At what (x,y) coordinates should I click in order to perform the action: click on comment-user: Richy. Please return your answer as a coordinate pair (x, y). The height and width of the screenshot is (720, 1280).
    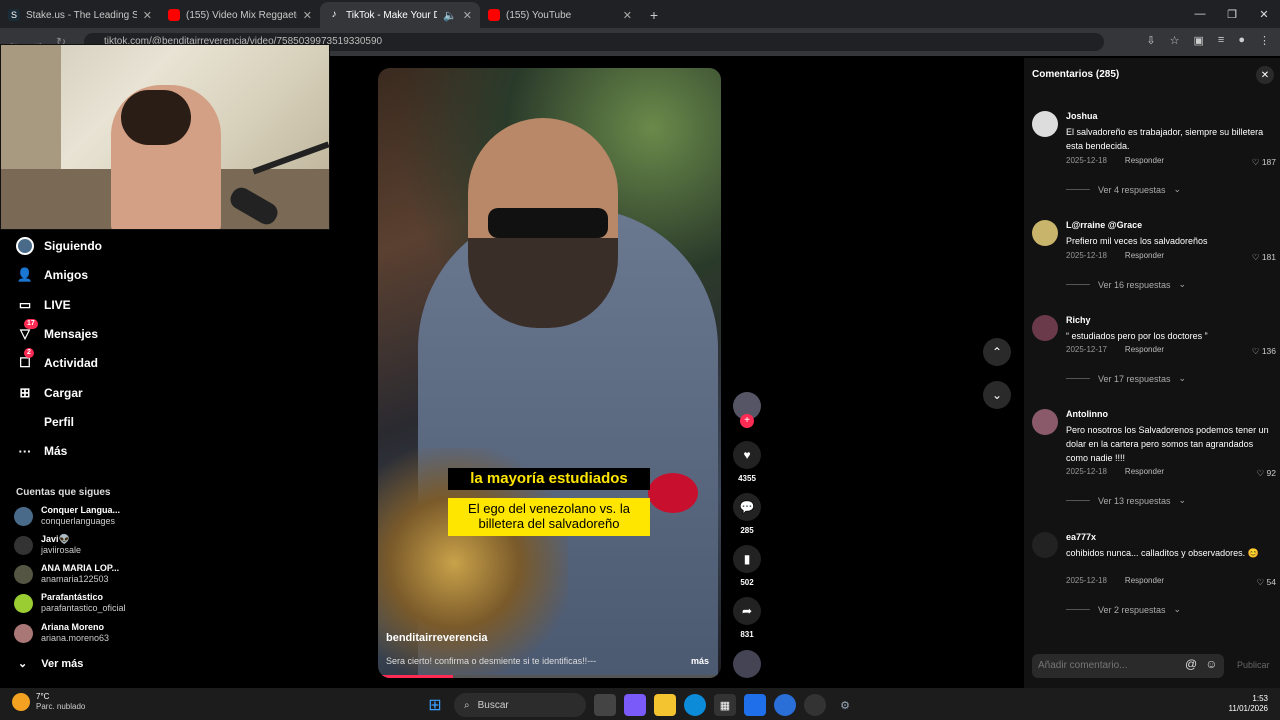
    Looking at the image, I should click on (1078, 320).